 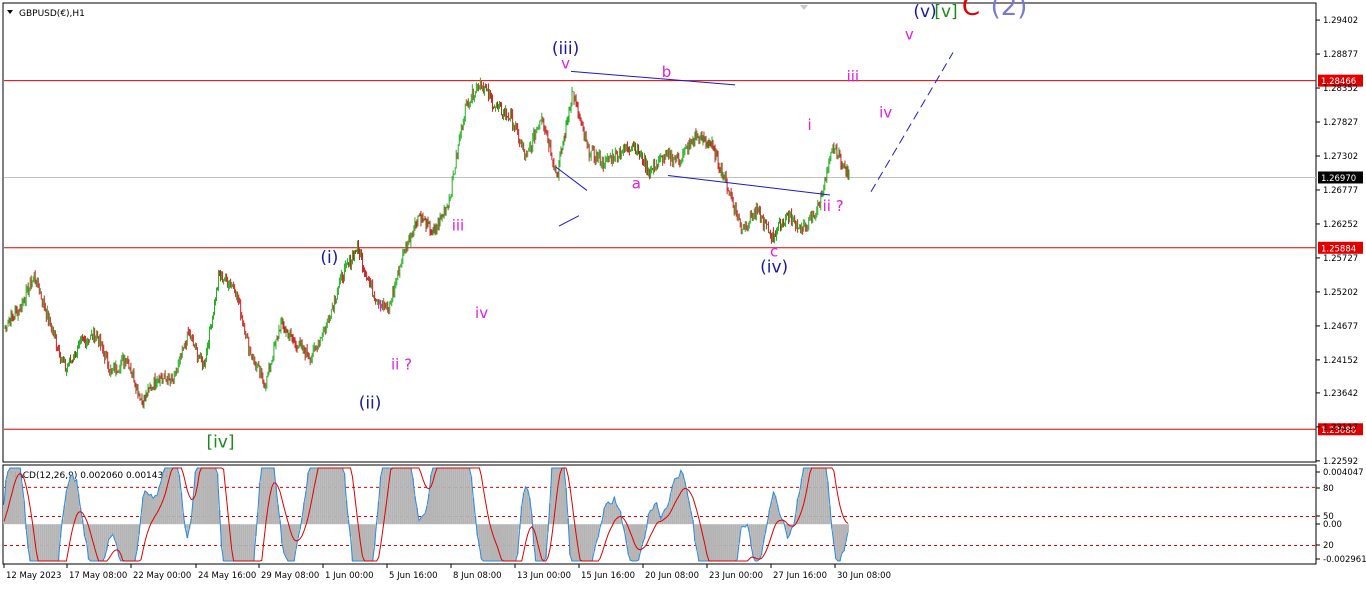 I want to click on wave-label: (iv), so click(x=774, y=268).